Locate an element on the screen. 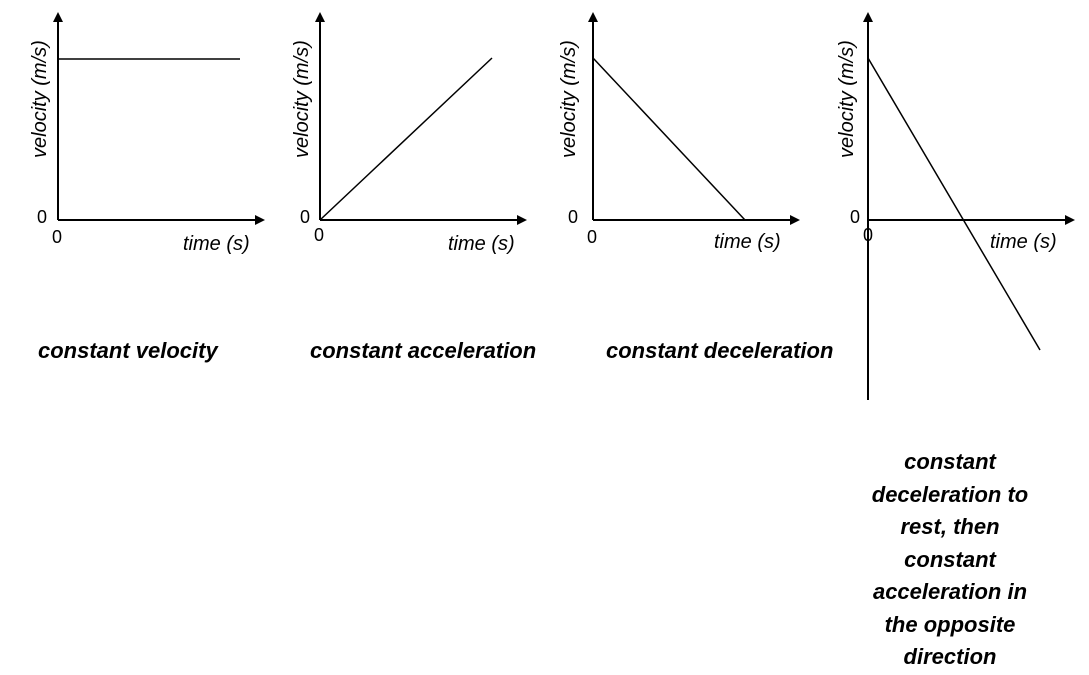  graph-deceleration-then-reverse-acceleration: velocity (m/s) time (s) 0 0 is located at coordinates (955, 206).